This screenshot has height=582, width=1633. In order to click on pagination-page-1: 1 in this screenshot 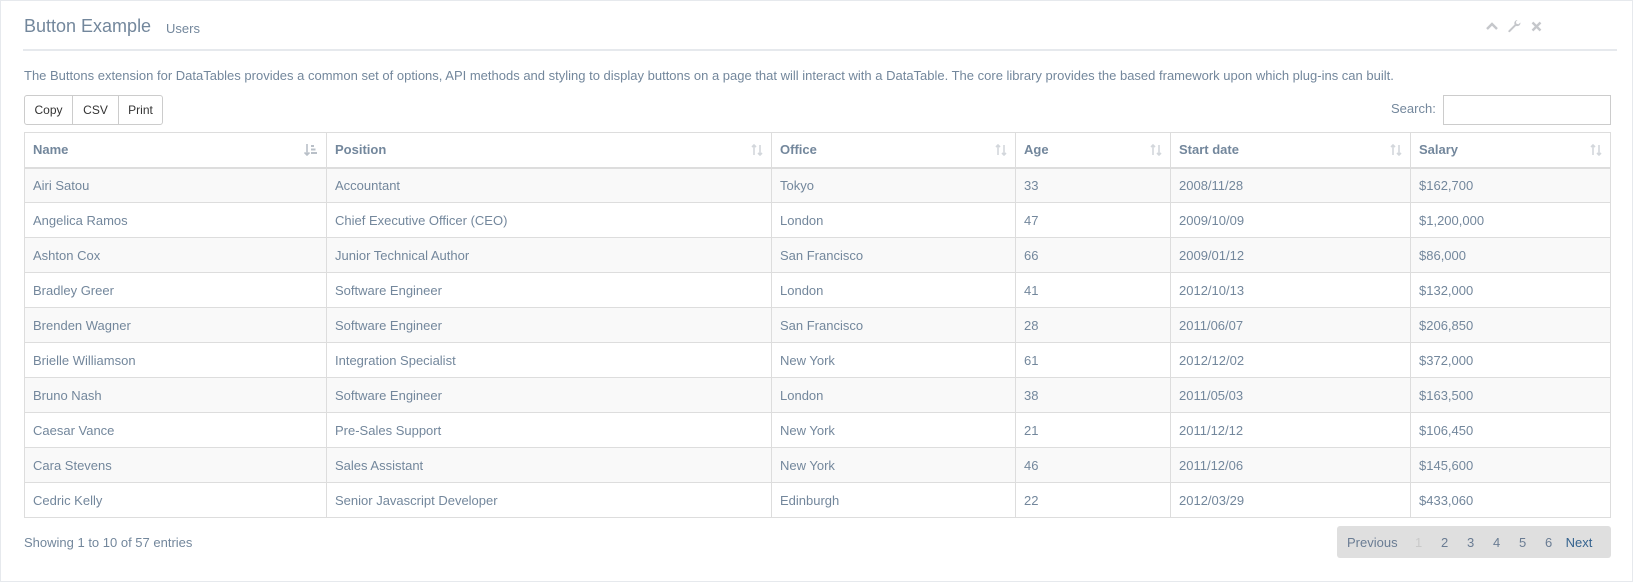, I will do `click(1419, 542)`.